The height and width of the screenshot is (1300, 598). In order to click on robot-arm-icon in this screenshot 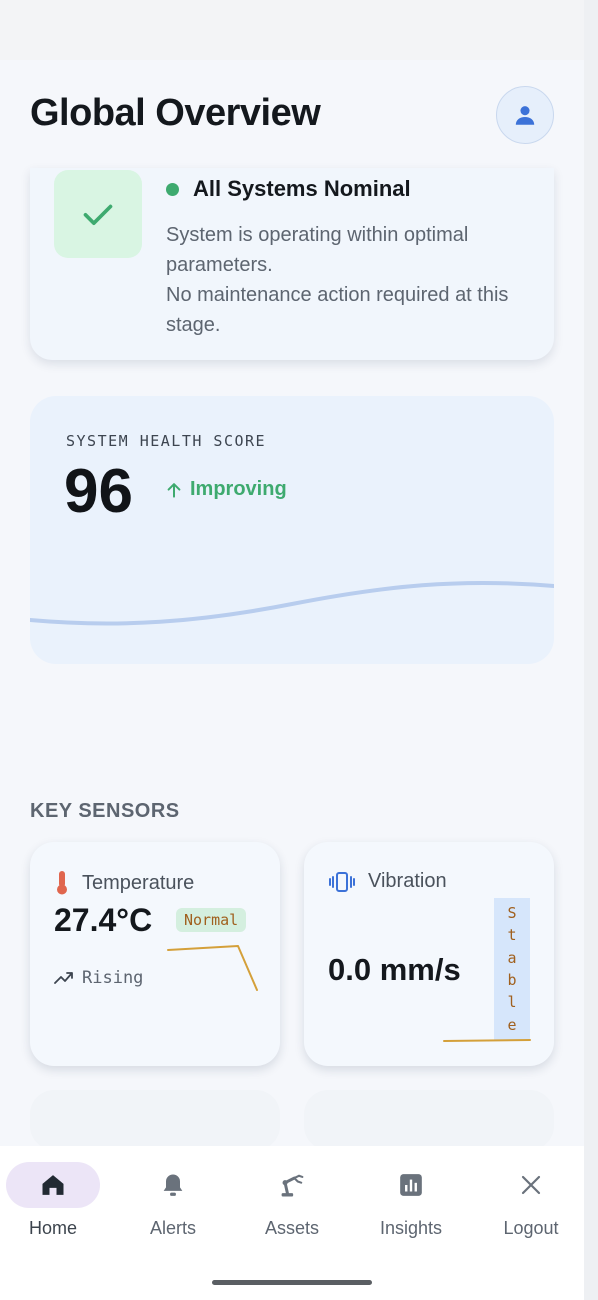, I will do `click(292, 1185)`.